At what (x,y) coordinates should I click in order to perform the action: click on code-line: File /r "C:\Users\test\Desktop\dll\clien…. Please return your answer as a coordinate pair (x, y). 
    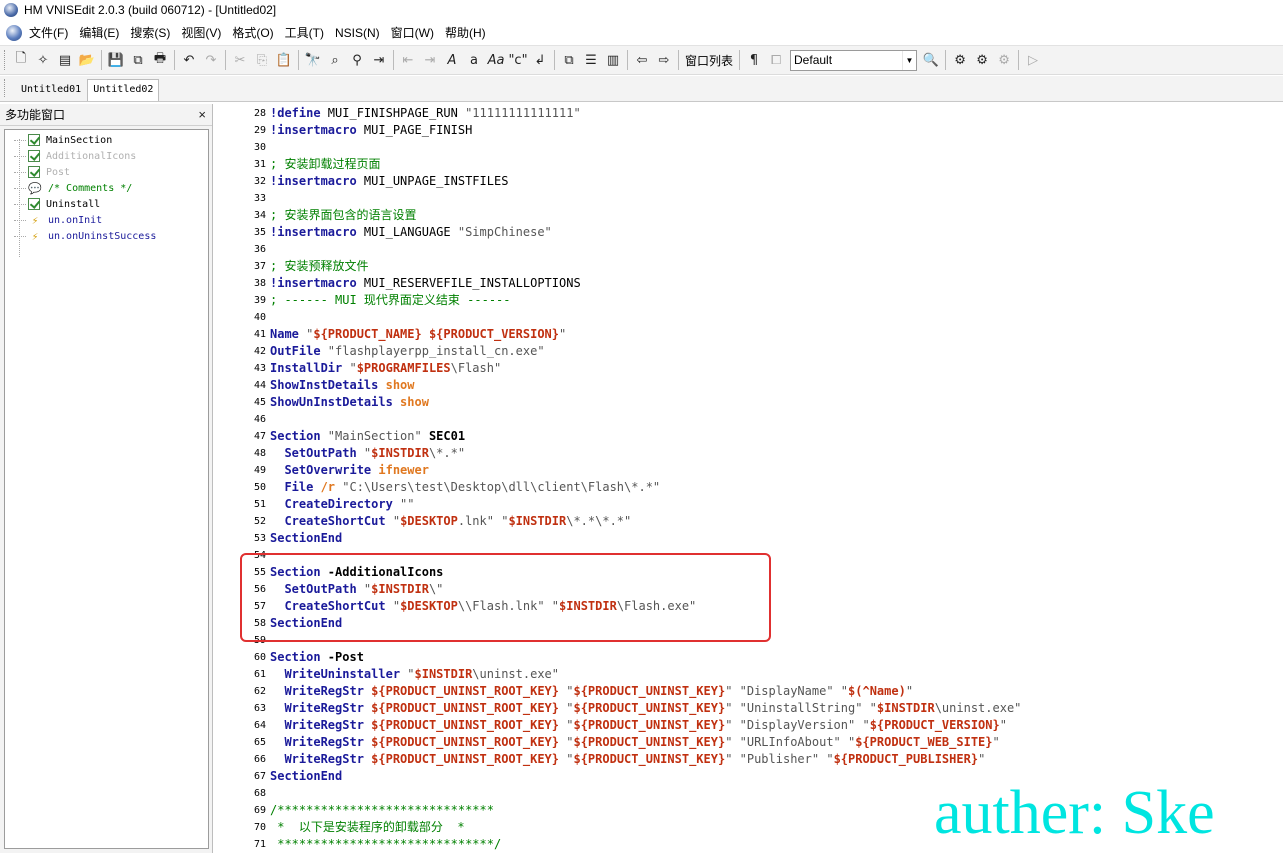
    Looking at the image, I should click on (465, 487).